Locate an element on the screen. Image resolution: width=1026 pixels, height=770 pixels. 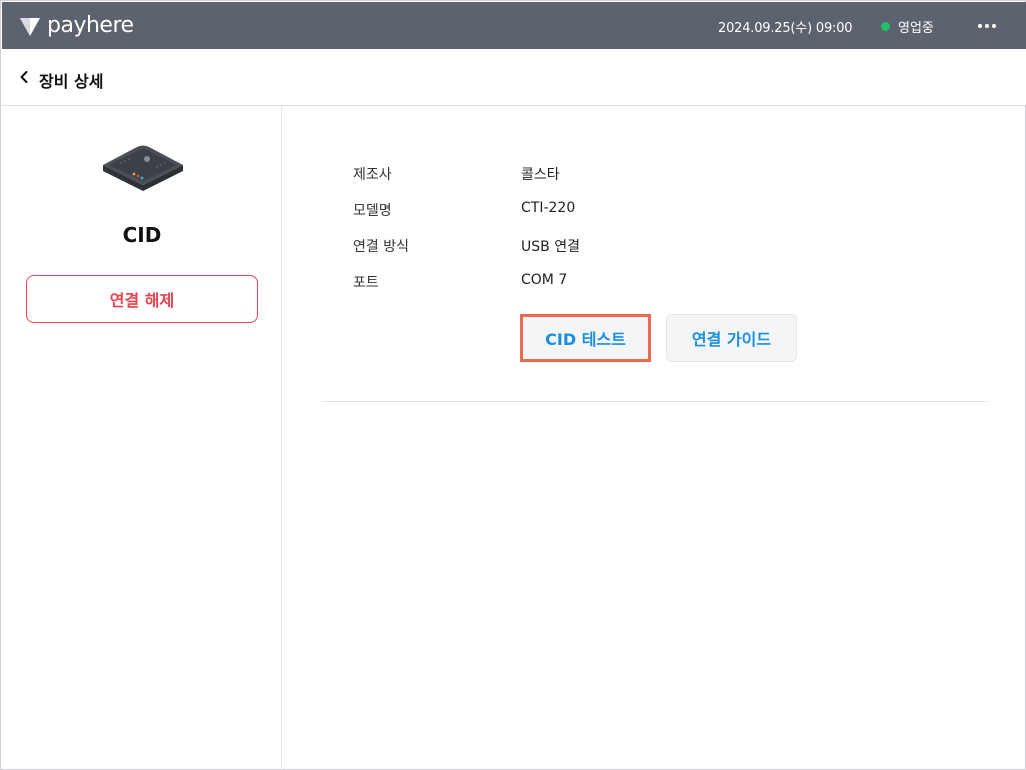
current-datetime: 2024.09.25(수) 09:00 is located at coordinates (785, 28).